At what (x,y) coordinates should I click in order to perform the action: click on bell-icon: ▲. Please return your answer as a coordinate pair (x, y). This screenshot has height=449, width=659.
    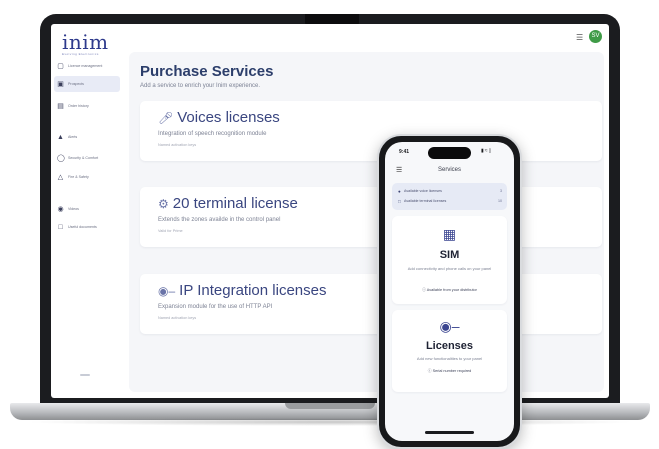
    Looking at the image, I should click on (60, 137).